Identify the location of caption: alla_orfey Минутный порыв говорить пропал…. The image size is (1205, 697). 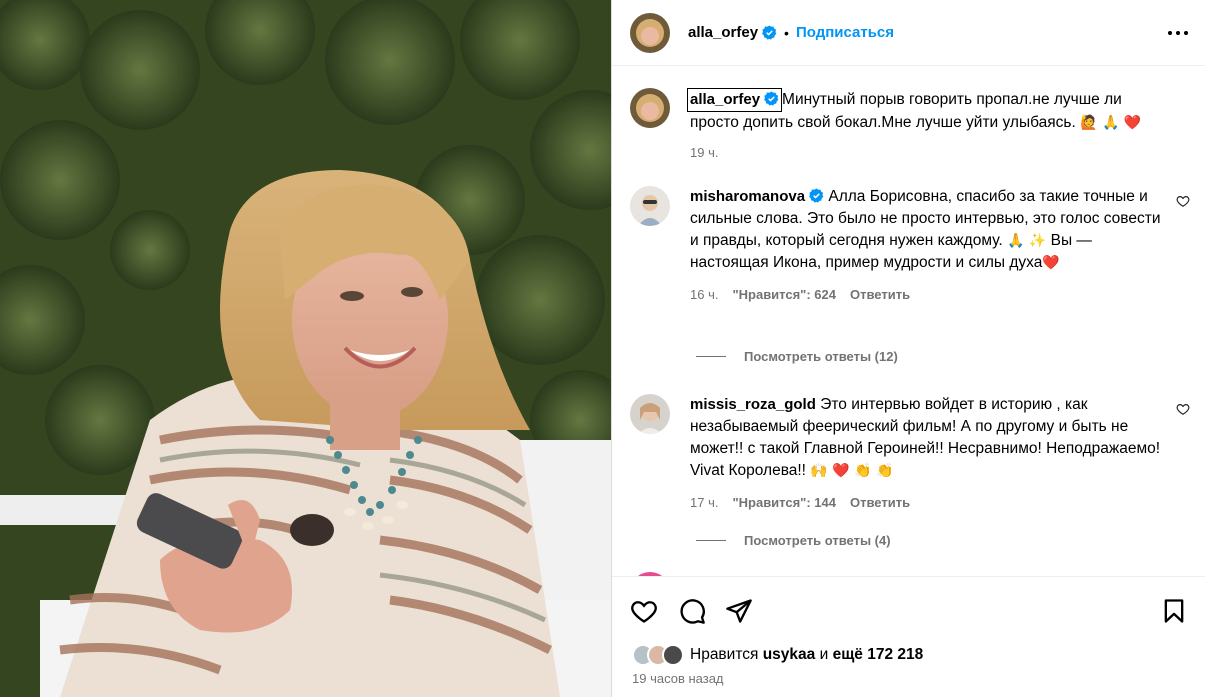
(910, 126).